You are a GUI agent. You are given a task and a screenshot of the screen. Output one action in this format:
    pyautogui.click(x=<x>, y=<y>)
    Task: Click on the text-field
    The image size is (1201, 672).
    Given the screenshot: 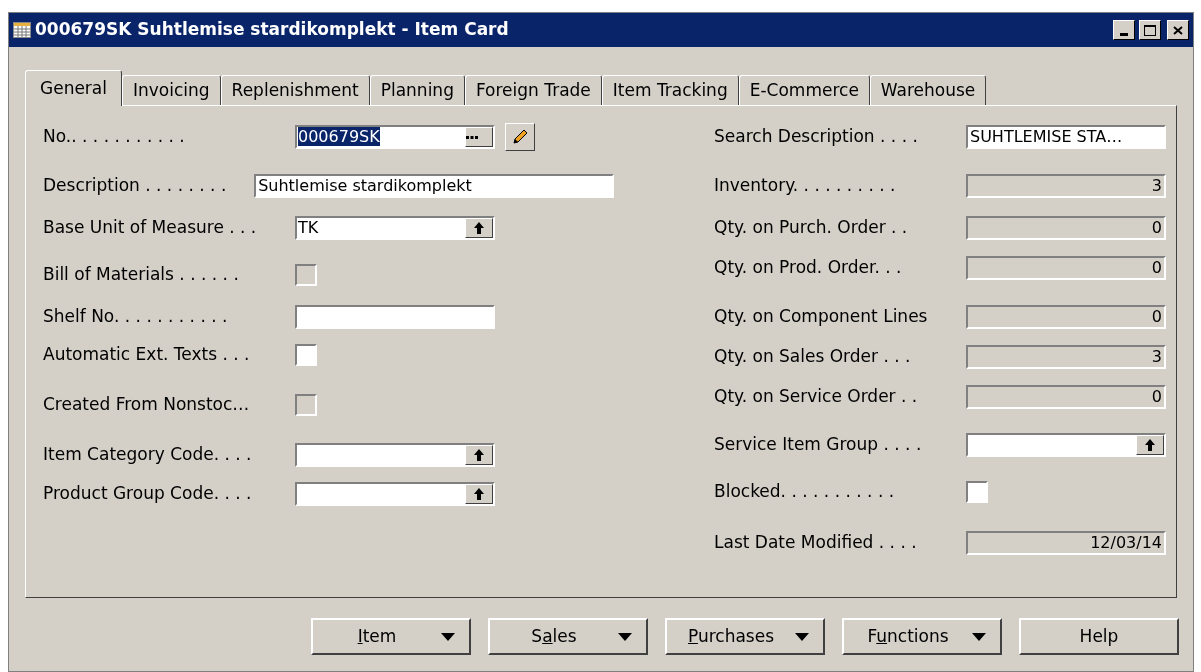 What is the action you would take?
    pyautogui.click(x=395, y=317)
    